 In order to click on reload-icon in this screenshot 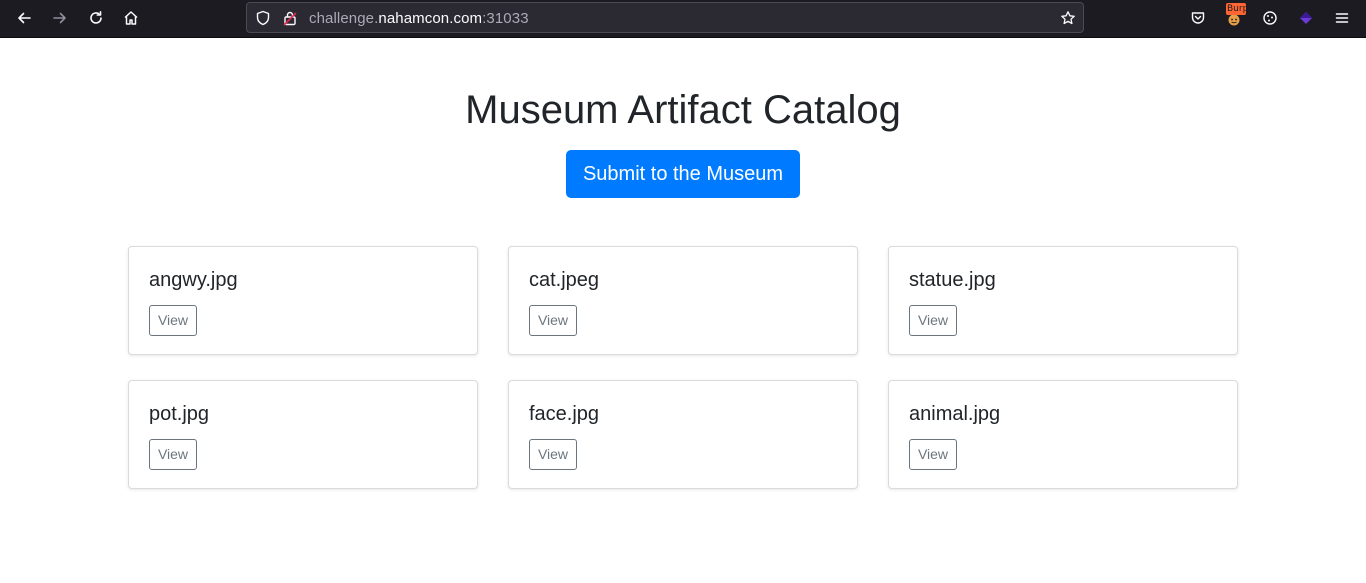, I will do `click(96, 18)`.